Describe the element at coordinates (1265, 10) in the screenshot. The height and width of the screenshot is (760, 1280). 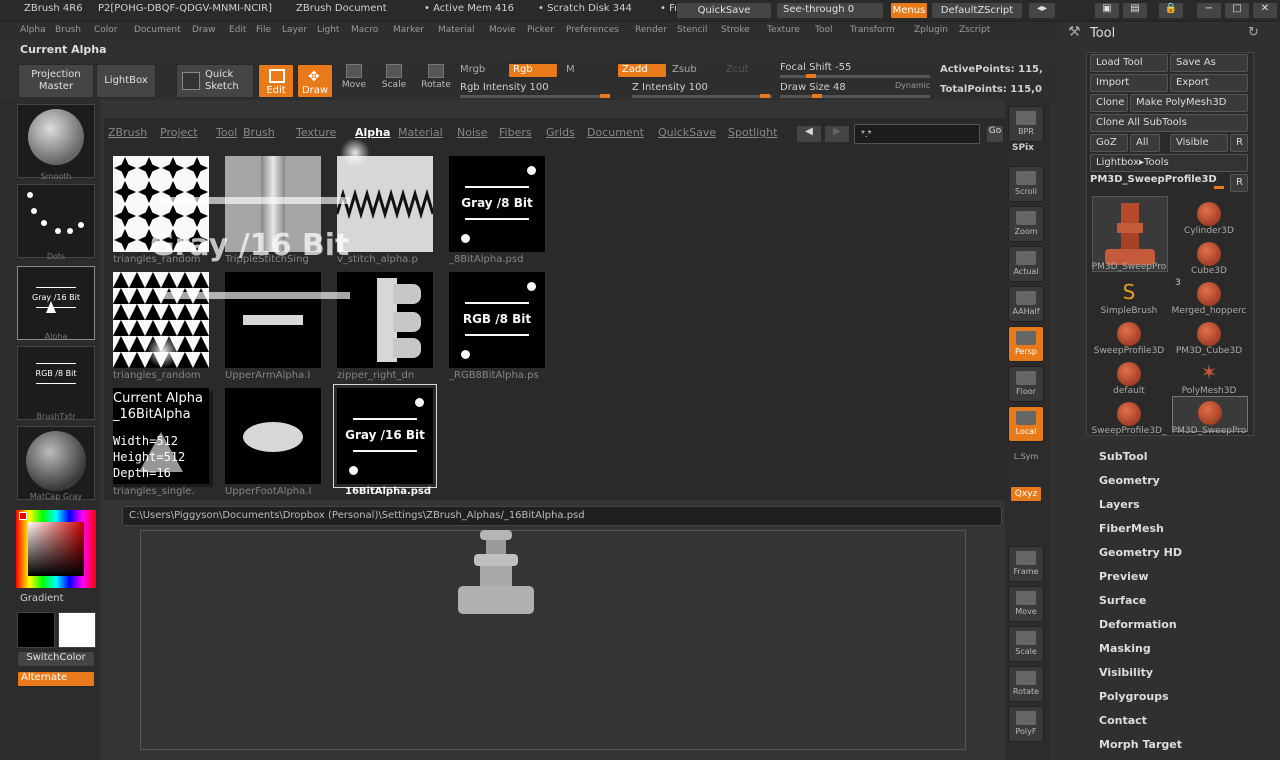
I see `close-icon: ✕` at that location.